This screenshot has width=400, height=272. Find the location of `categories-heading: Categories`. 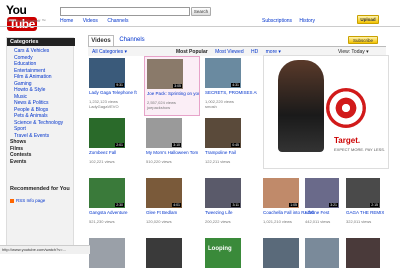

categories-heading: Categories is located at coordinates (41, 42).